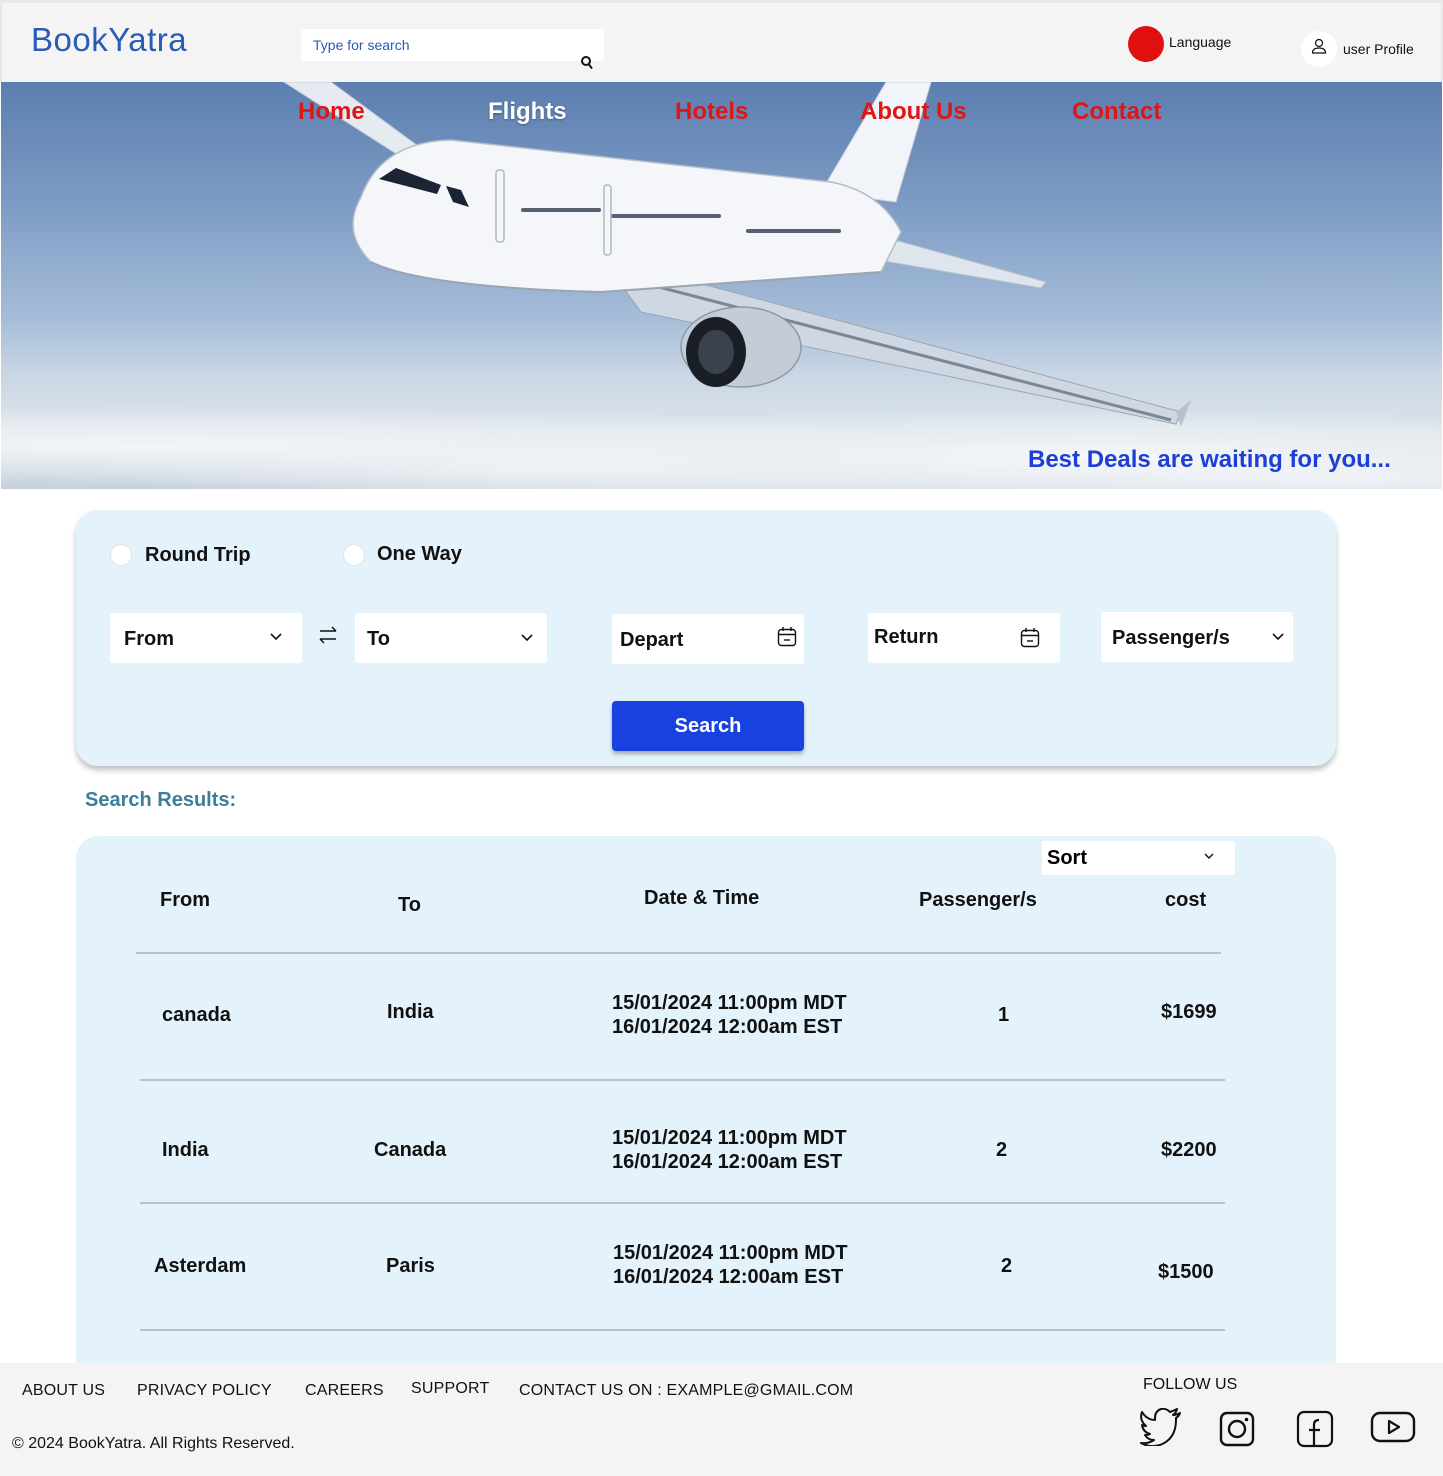 This screenshot has height=1476, width=1443. I want to click on one-way-label: One Way, so click(419, 554).